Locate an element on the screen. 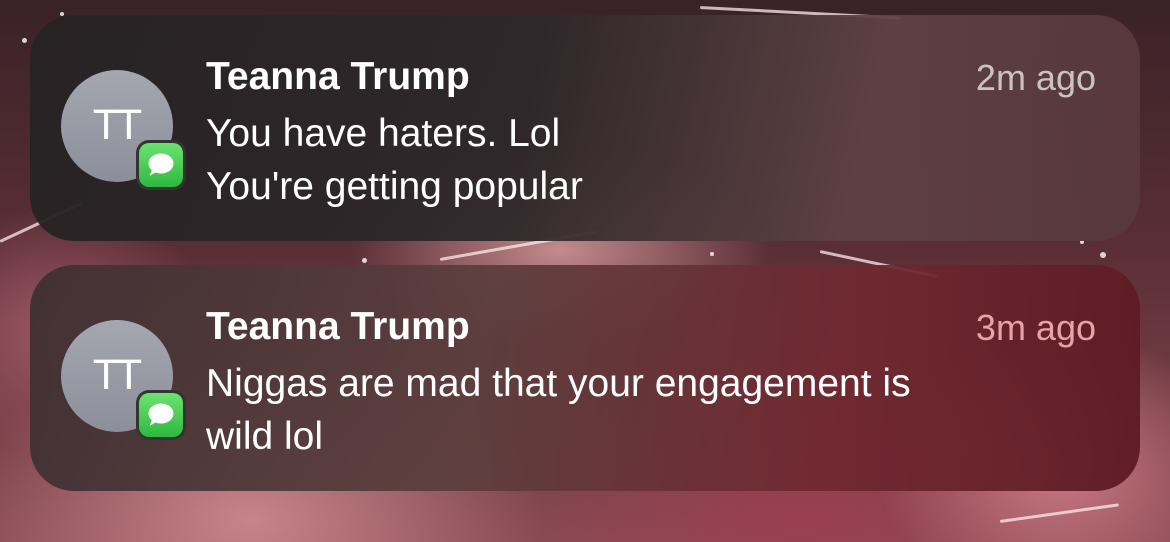  notification-time: 2m ago is located at coordinates (1035, 77).